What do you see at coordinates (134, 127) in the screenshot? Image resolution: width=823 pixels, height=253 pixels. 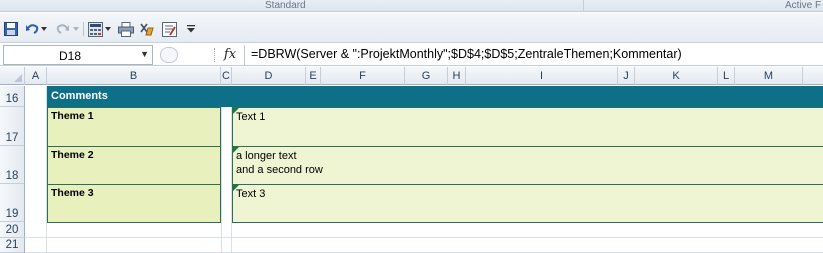 I see `theme-1-cell: Theme 1` at bounding box center [134, 127].